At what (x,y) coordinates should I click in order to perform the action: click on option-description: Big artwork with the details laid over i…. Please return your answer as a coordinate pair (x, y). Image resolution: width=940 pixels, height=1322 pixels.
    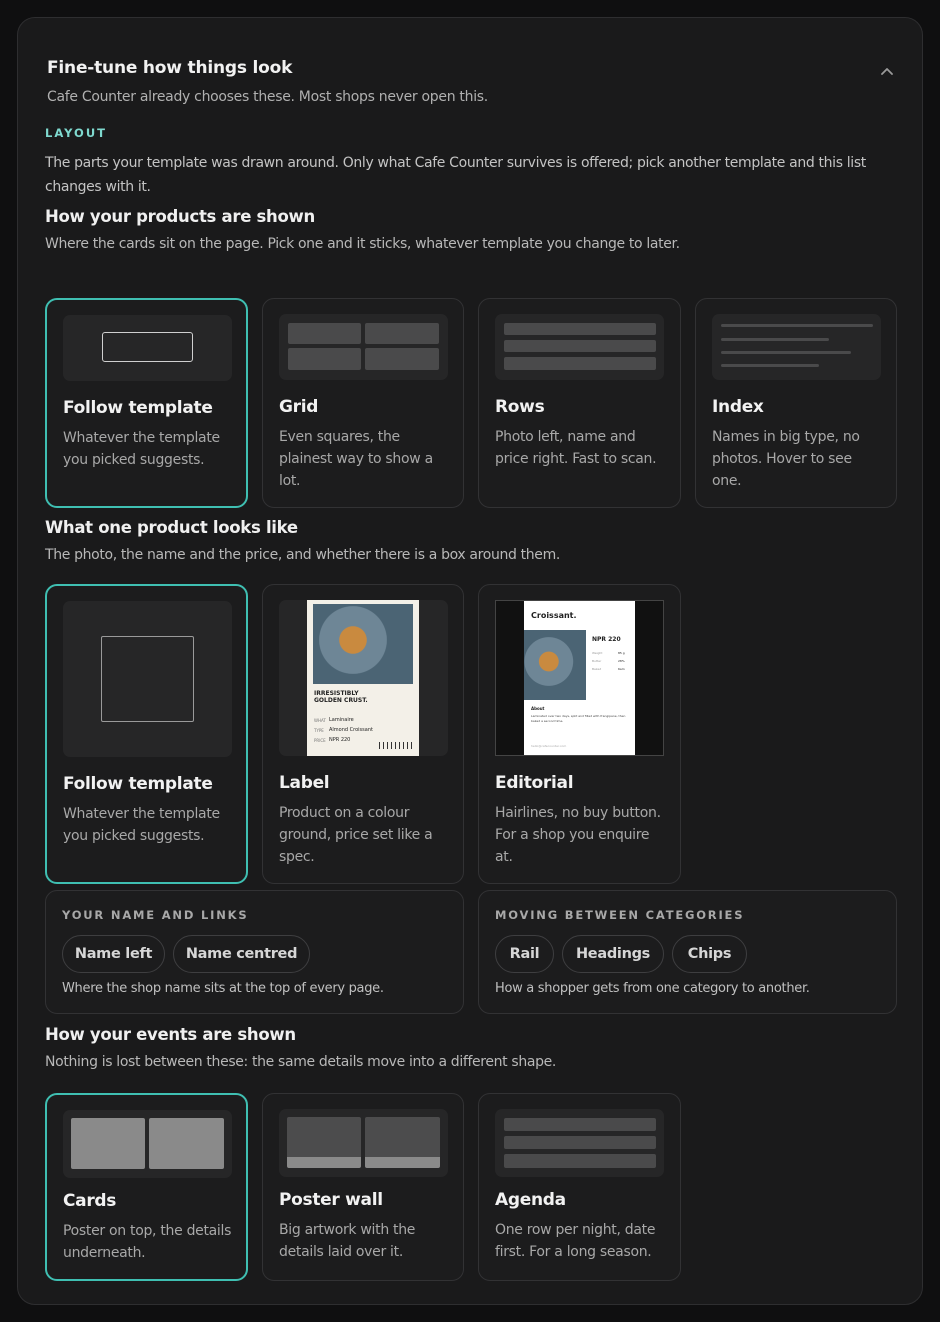
    Looking at the image, I should click on (347, 1241).